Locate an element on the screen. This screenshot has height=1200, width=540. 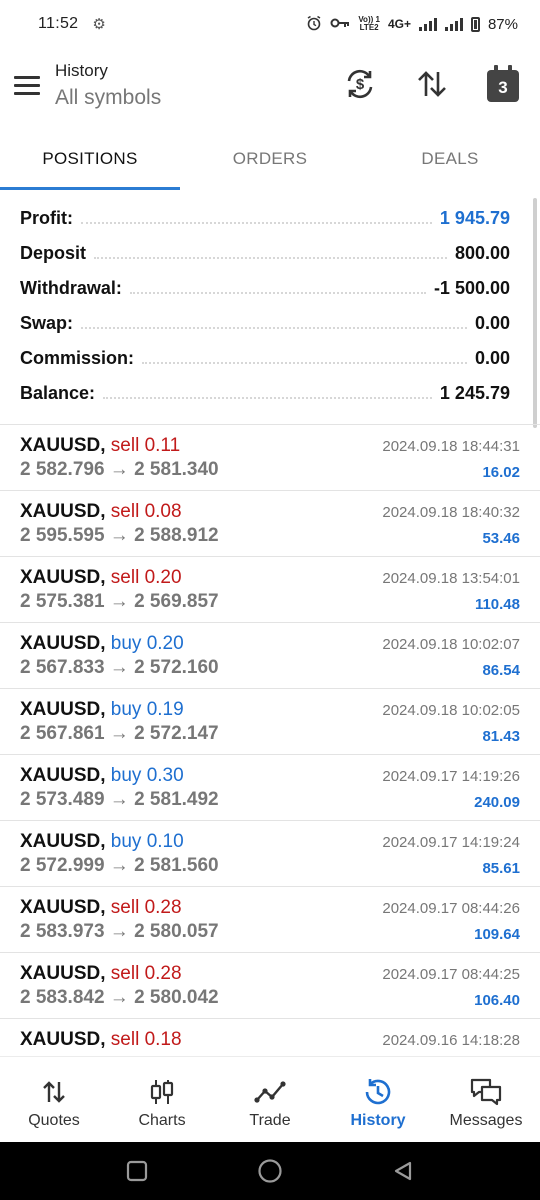
home-icon is located at coordinates (270, 1171).